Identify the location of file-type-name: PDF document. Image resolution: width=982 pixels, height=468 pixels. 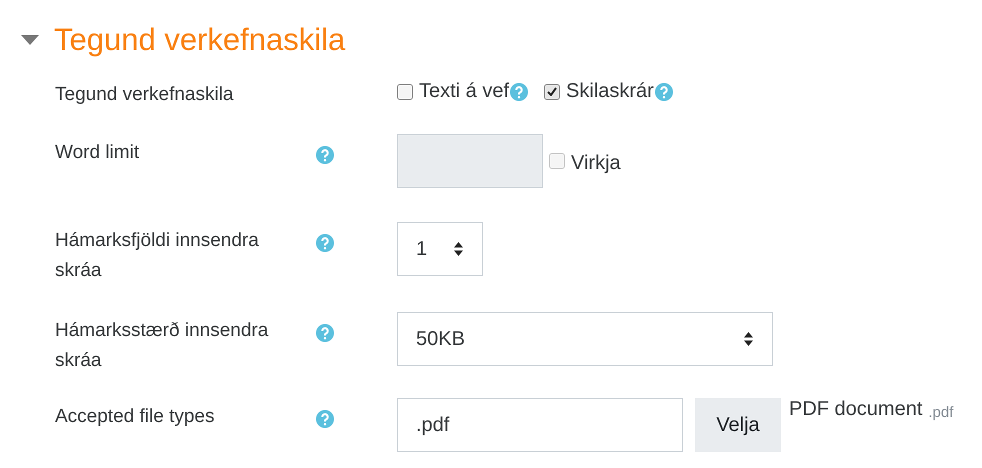
(855, 409).